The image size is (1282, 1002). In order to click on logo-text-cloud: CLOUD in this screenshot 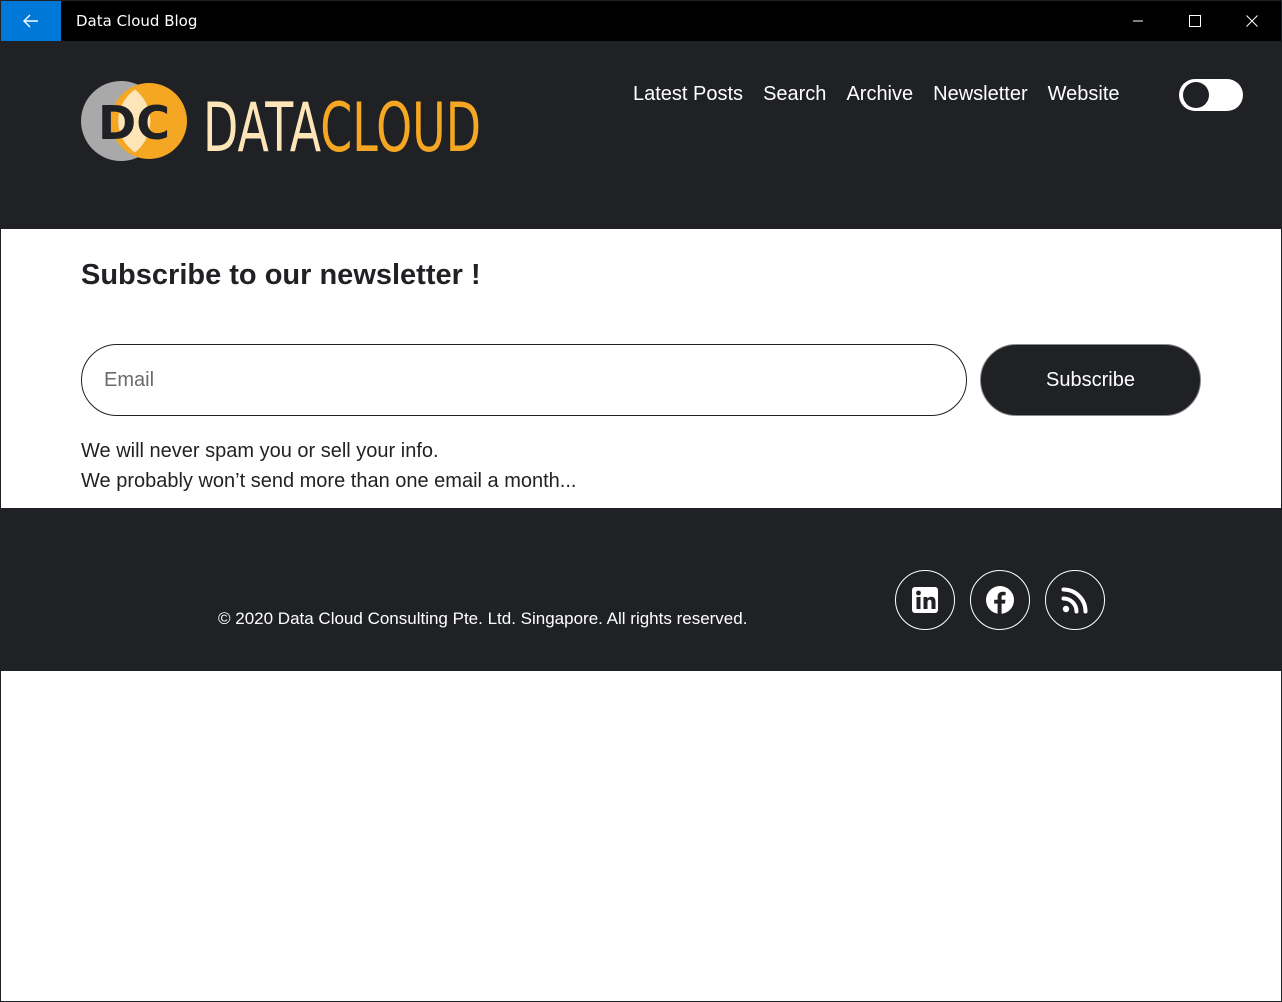, I will do `click(400, 125)`.